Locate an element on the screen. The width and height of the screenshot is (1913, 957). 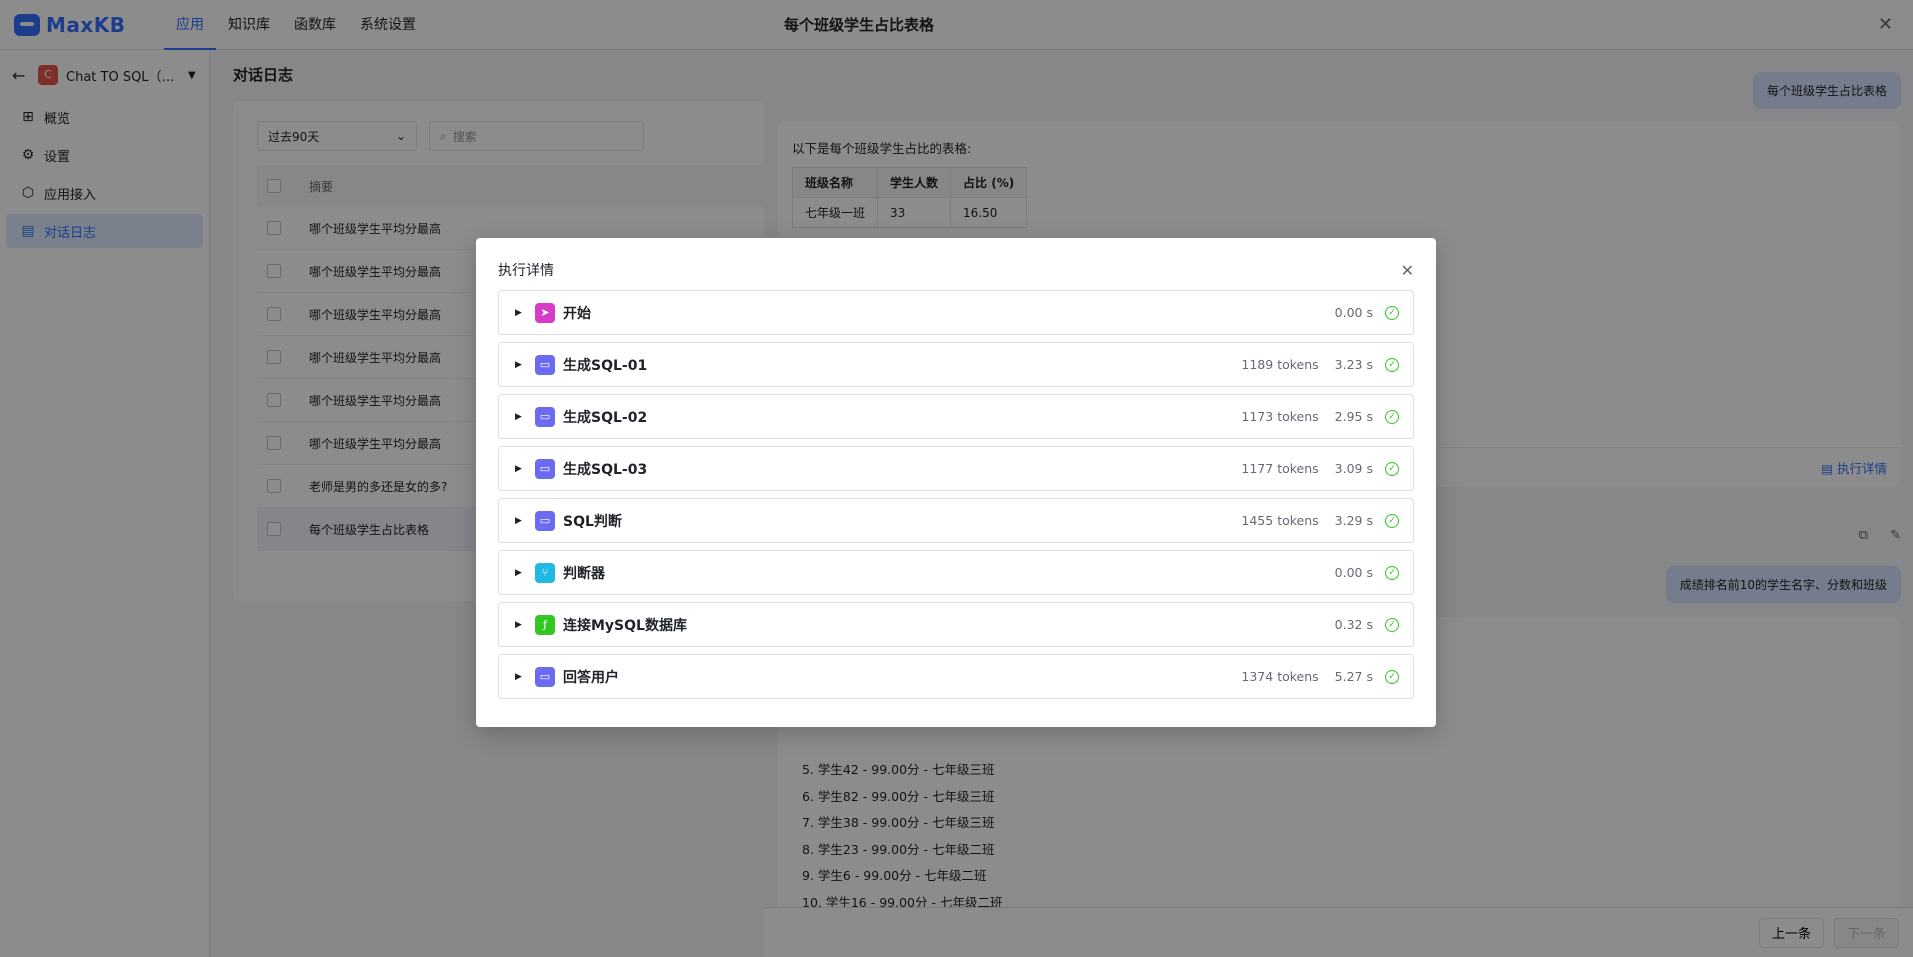
step-tokens: 1374 tokens is located at coordinates (1280, 676).